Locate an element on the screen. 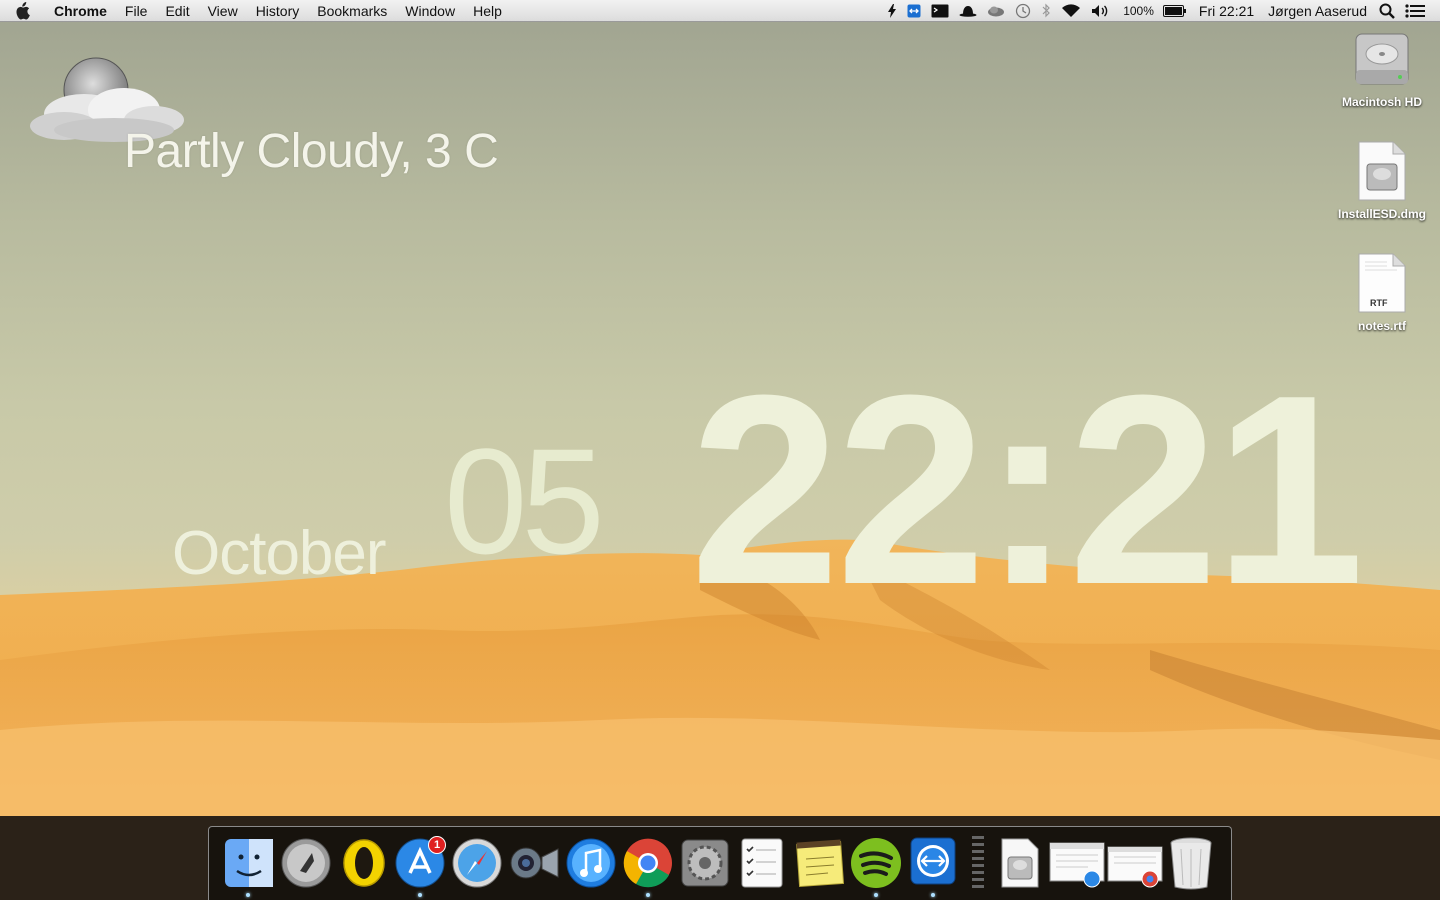 This screenshot has height=900, width=1440. time-machine-icon is located at coordinates (1023, 11).